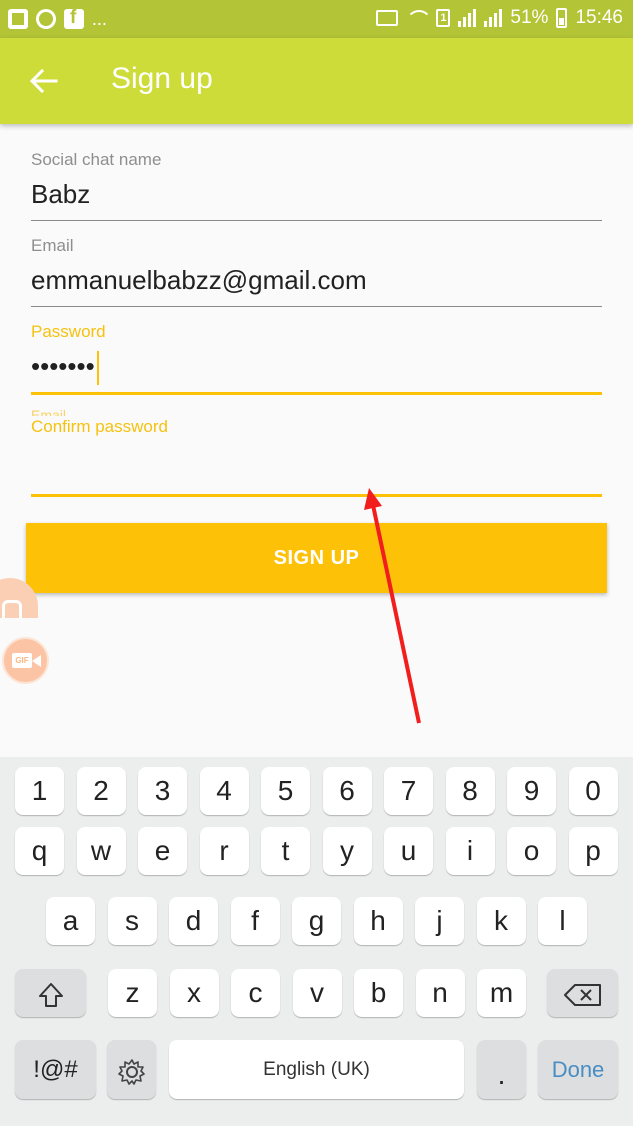 Image resolution: width=633 pixels, height=1126 pixels. What do you see at coordinates (501, 1069) in the screenshot?
I see `period-key: .` at bounding box center [501, 1069].